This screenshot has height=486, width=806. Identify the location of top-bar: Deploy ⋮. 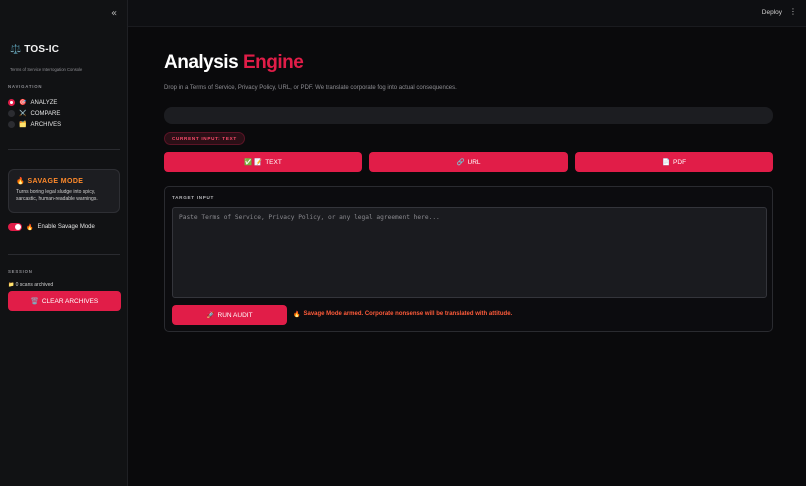
(467, 13).